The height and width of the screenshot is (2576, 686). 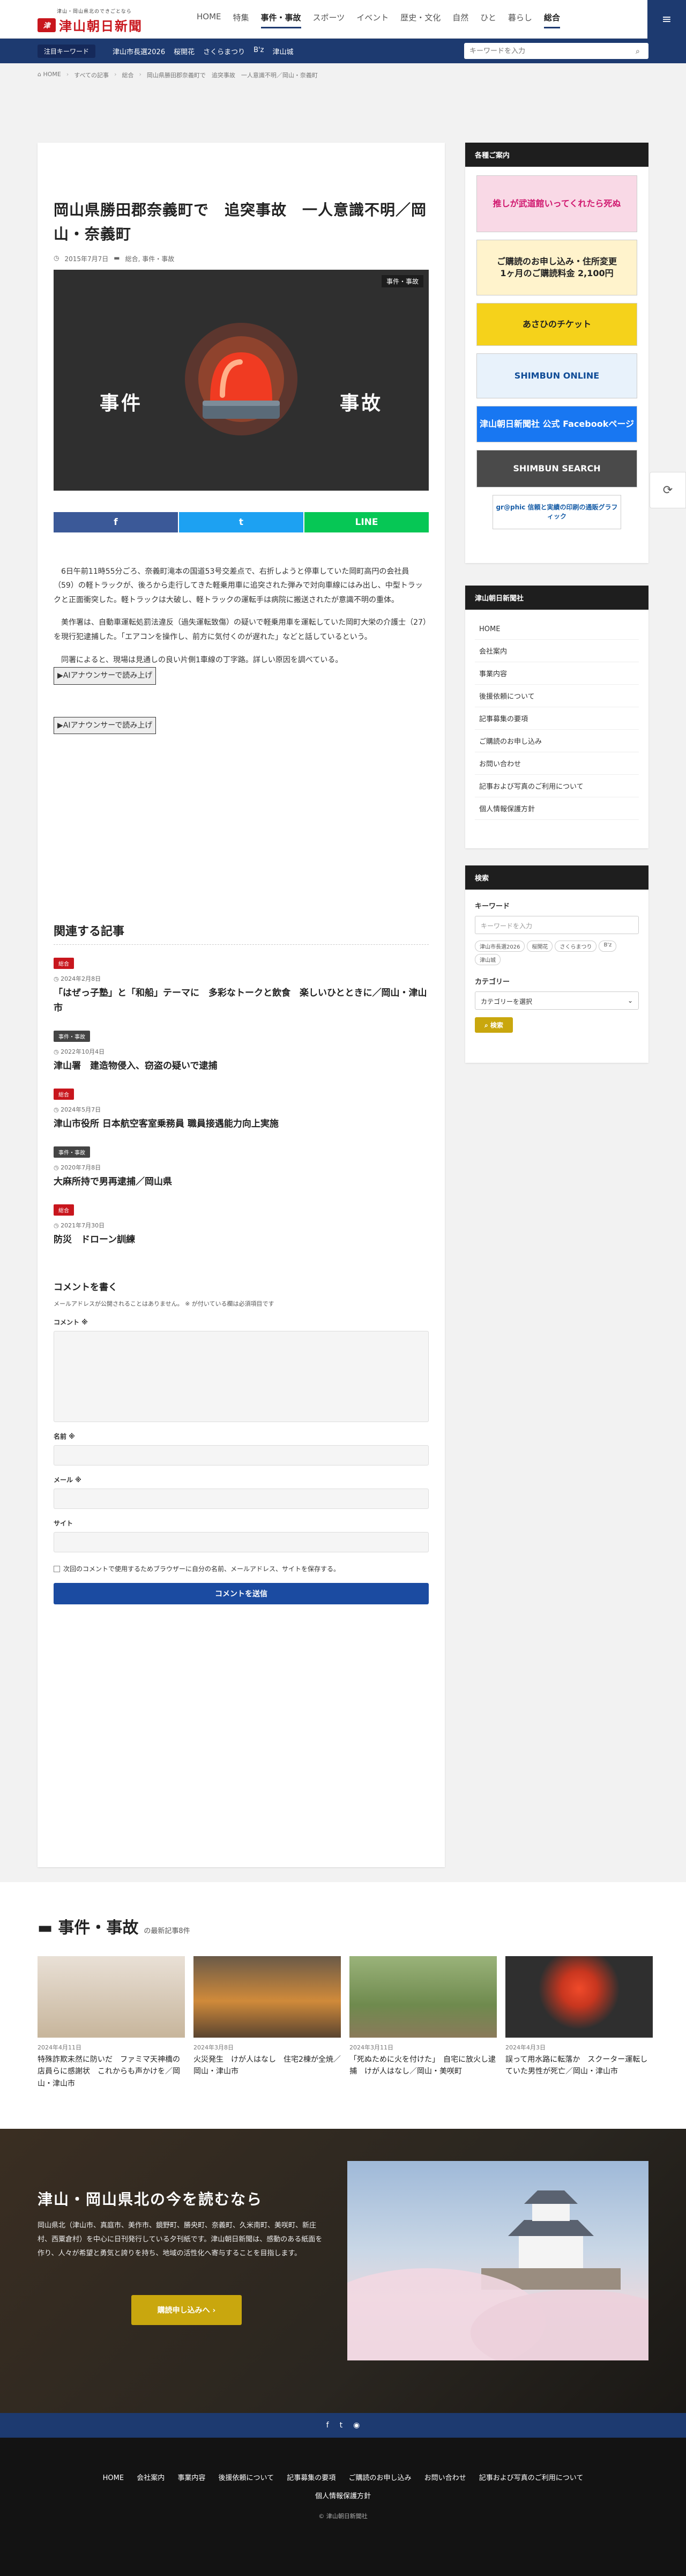 I want to click on name-input, so click(x=241, y=1455).